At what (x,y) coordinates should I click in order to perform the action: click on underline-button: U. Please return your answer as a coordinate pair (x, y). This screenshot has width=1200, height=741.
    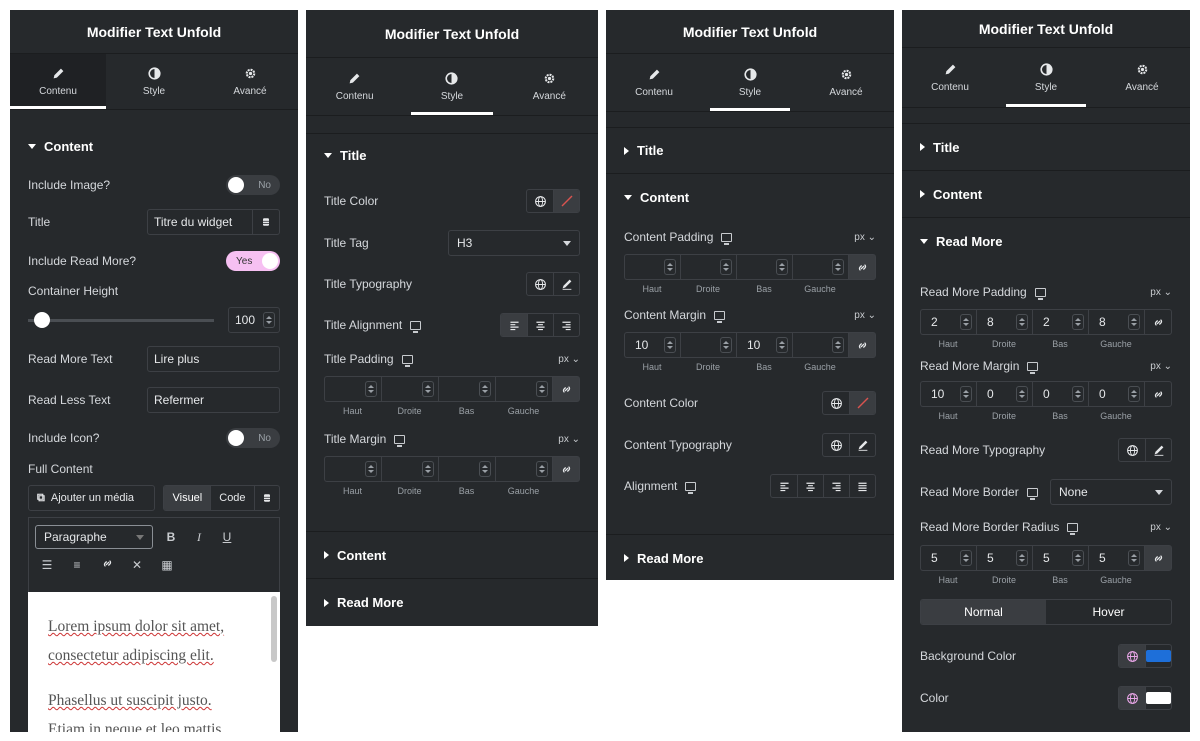
    Looking at the image, I should click on (227, 537).